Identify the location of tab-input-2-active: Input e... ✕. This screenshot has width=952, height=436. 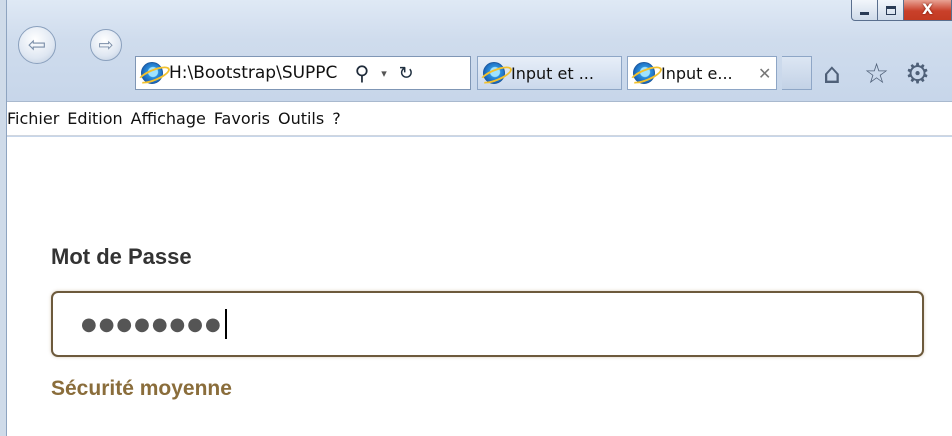
(702, 73).